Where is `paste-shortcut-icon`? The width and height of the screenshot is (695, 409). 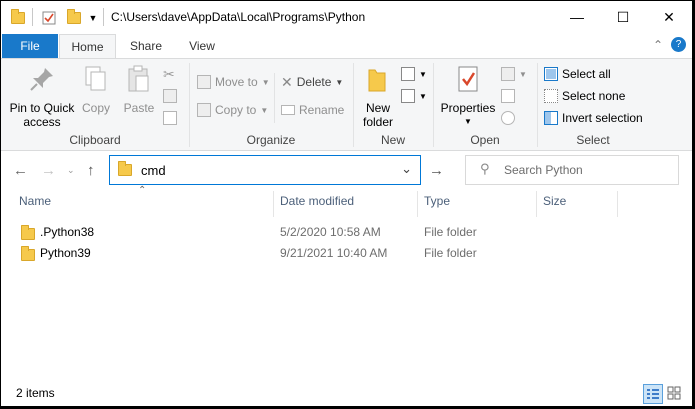
paste-shortcut-icon is located at coordinates (170, 118).